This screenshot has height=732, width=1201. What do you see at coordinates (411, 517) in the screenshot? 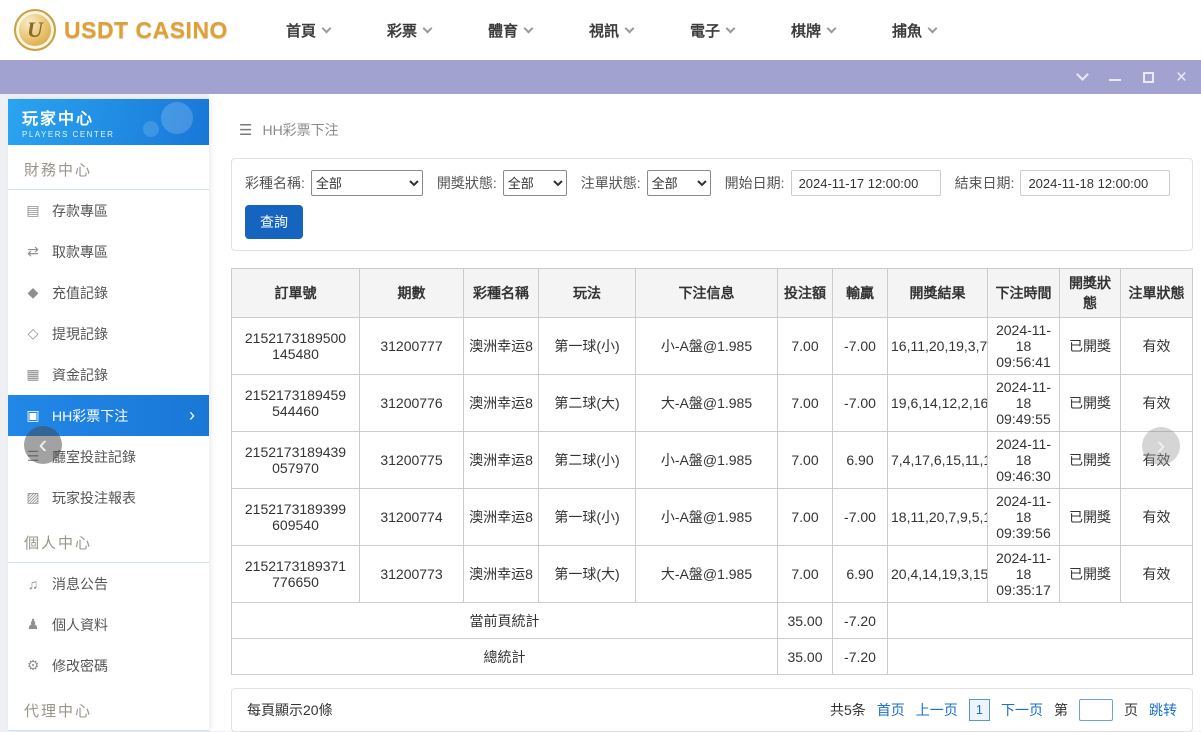
I see `table-cell: 31200774` at bounding box center [411, 517].